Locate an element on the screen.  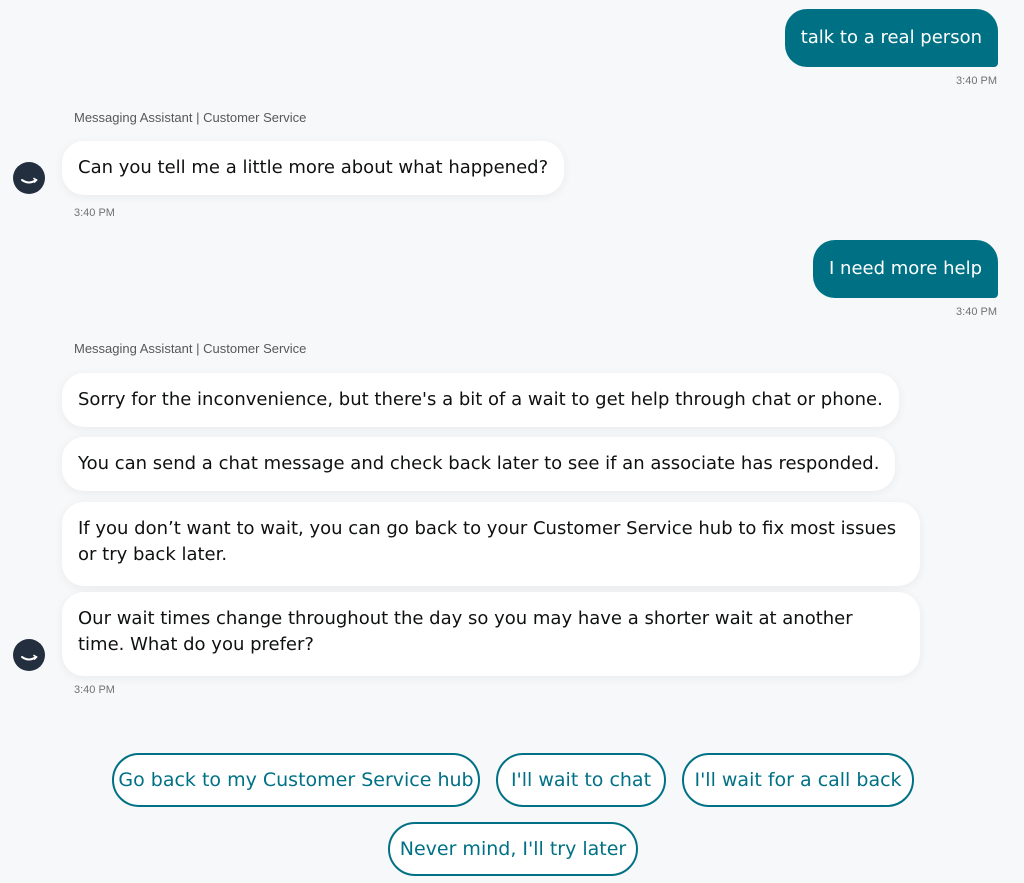
user-message-bubble: I need more help is located at coordinates (905, 269).